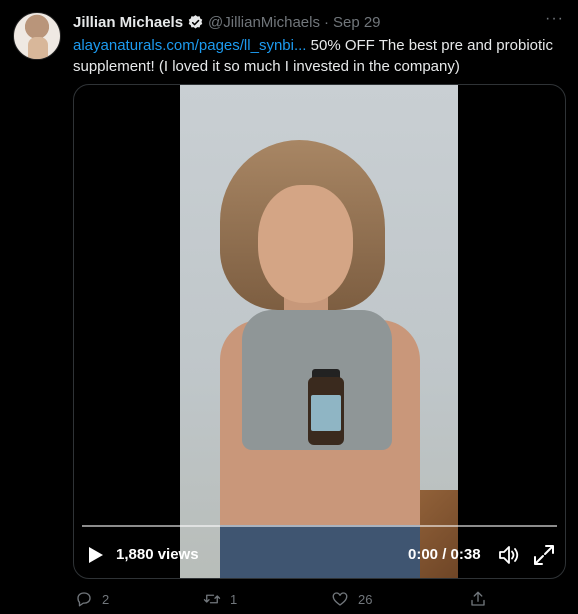 The width and height of the screenshot is (578, 614). What do you see at coordinates (106, 599) in the screenshot?
I see `reply-count: 2` at bounding box center [106, 599].